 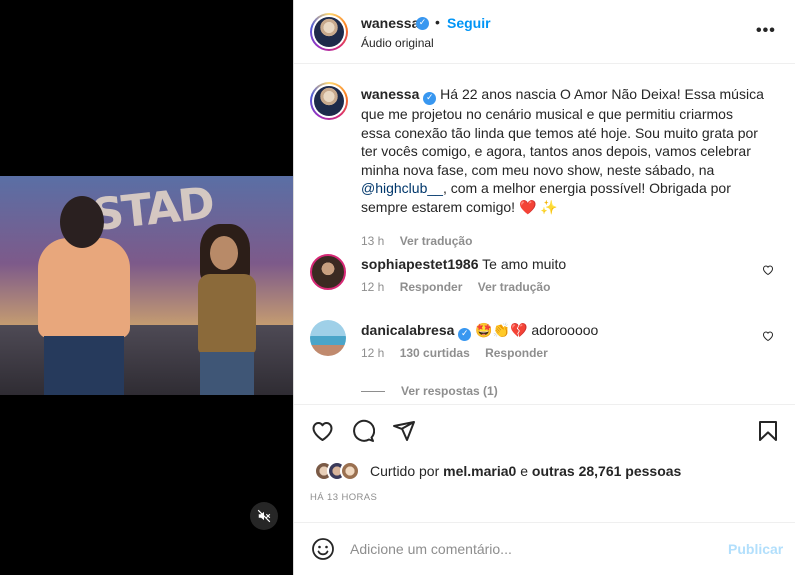 What do you see at coordinates (343, 497) in the screenshot?
I see `post-timestamp: HÁ 13 HORAS` at bounding box center [343, 497].